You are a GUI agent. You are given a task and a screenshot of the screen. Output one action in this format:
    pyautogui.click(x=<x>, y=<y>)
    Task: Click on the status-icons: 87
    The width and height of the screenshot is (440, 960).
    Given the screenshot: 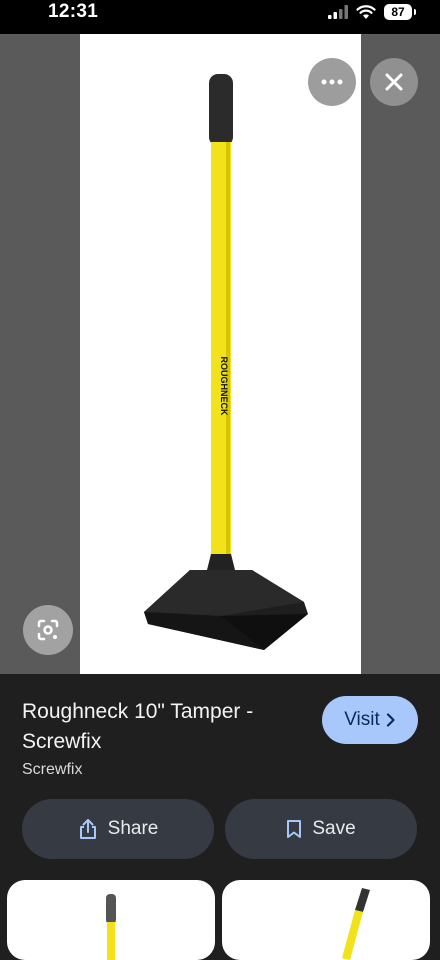 What is the action you would take?
    pyautogui.click(x=372, y=12)
    